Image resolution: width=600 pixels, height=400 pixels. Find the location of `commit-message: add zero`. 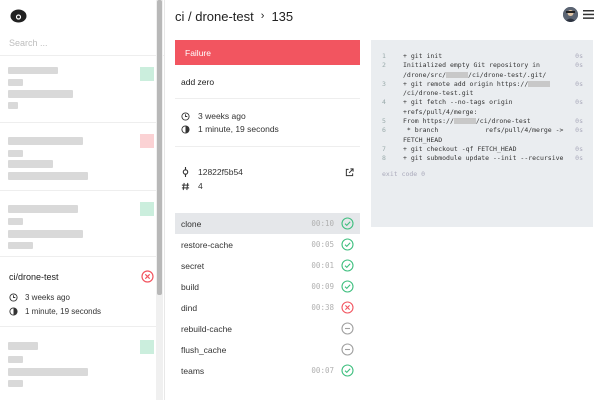

commit-message: add zero is located at coordinates (267, 82).